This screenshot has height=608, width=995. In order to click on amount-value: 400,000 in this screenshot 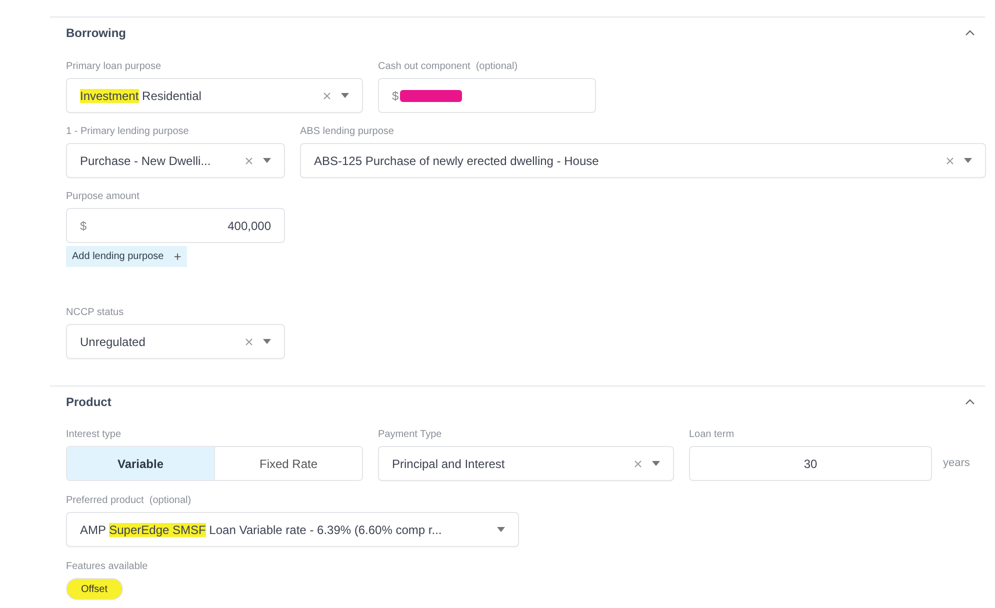, I will do `click(249, 226)`.